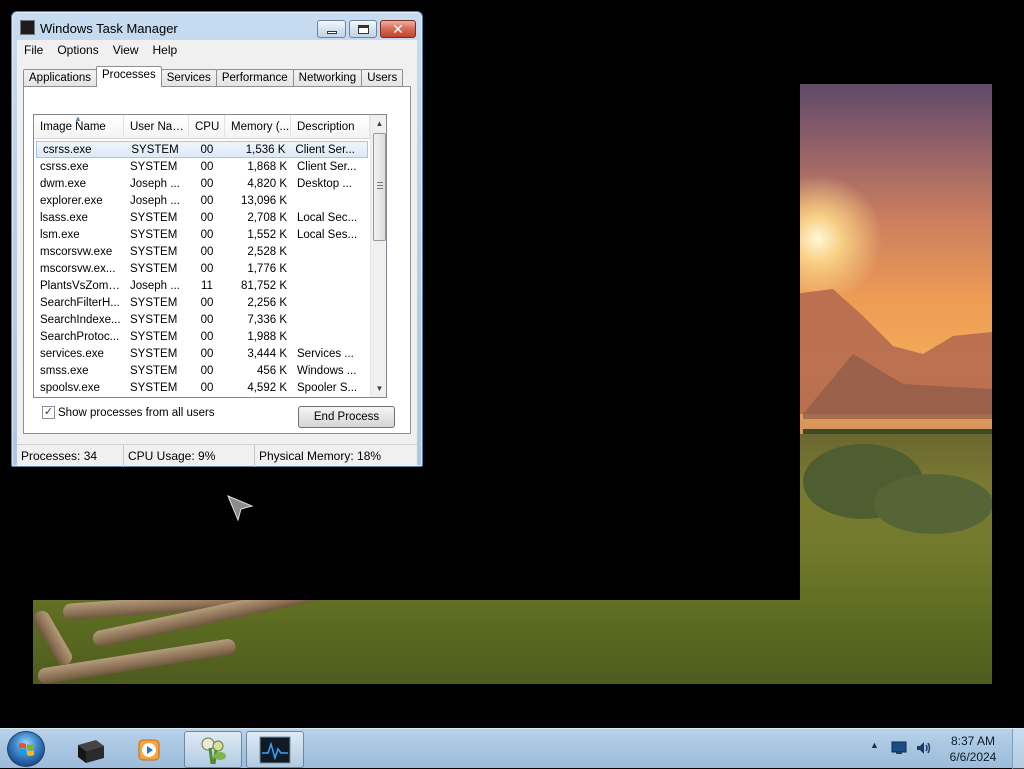 The image size is (1024, 769). I want to click on clock: 8:37 AM 6/6/2024, so click(973, 749).